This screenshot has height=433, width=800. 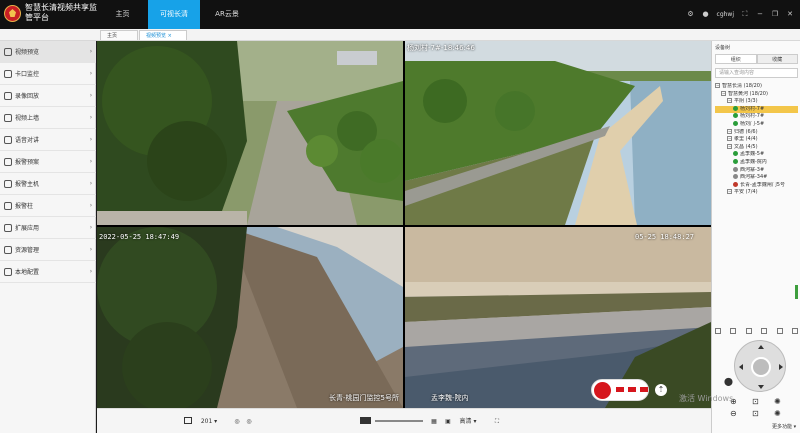 What do you see at coordinates (8, 249) in the screenshot?
I see `resource-icon` at bounding box center [8, 249].